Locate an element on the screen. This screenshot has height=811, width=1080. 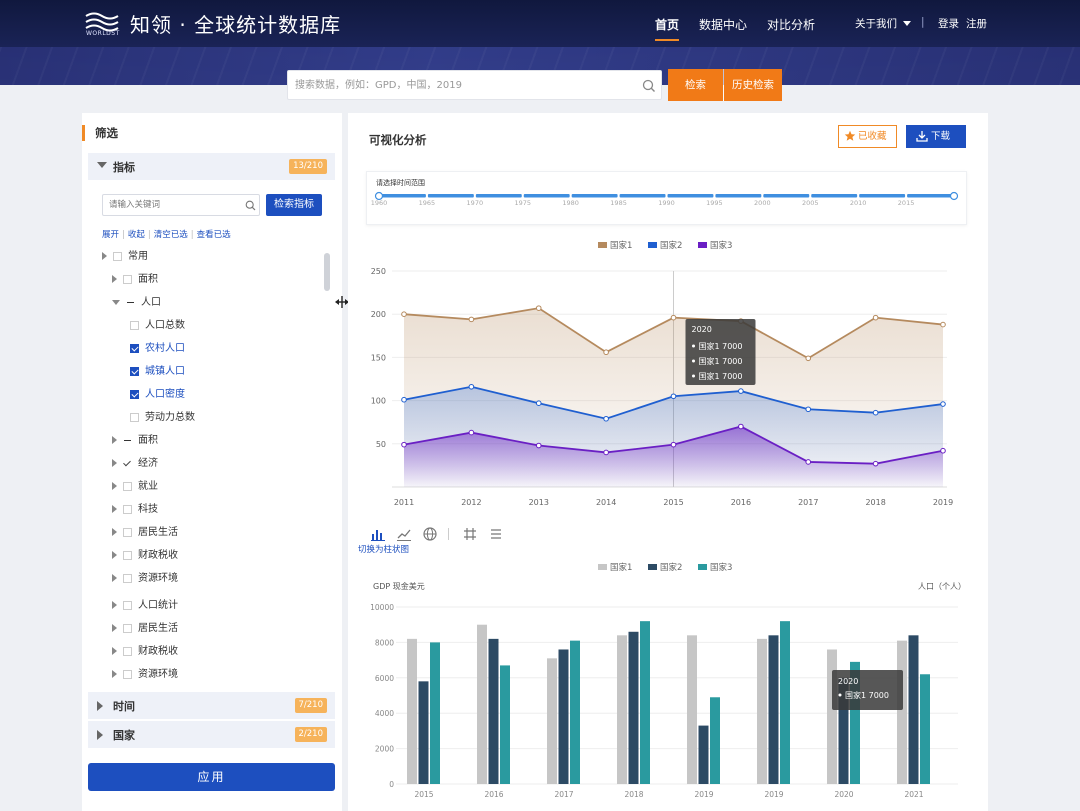
filter-group-time: 时间 7/210 is located at coordinates (211, 705).